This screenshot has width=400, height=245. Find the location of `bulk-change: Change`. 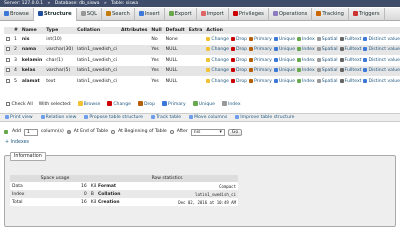

bulk-change: Change is located at coordinates (119, 104).